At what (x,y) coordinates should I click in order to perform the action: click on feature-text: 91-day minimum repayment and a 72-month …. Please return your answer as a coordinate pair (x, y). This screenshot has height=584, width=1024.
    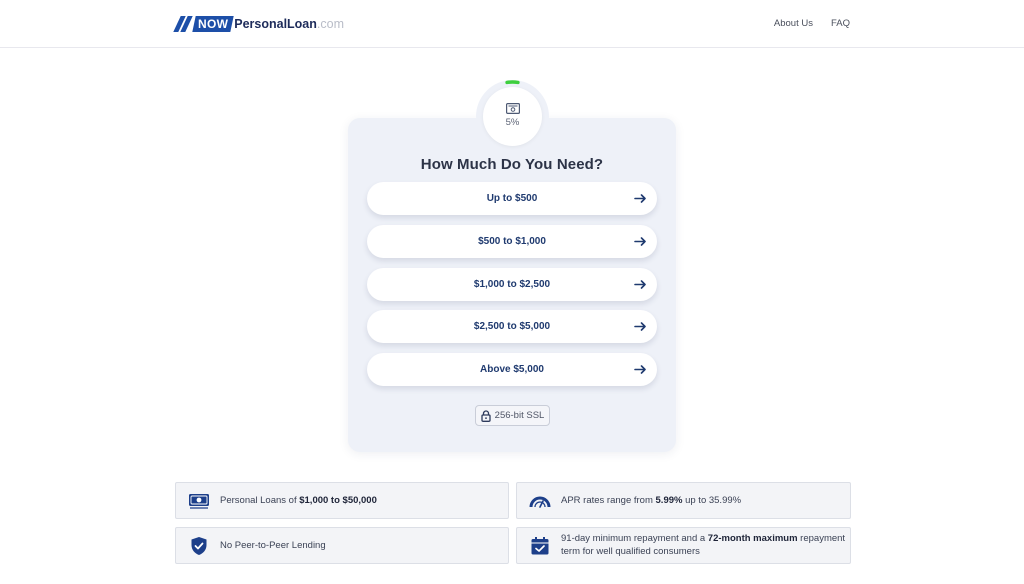
    Looking at the image, I should click on (703, 545).